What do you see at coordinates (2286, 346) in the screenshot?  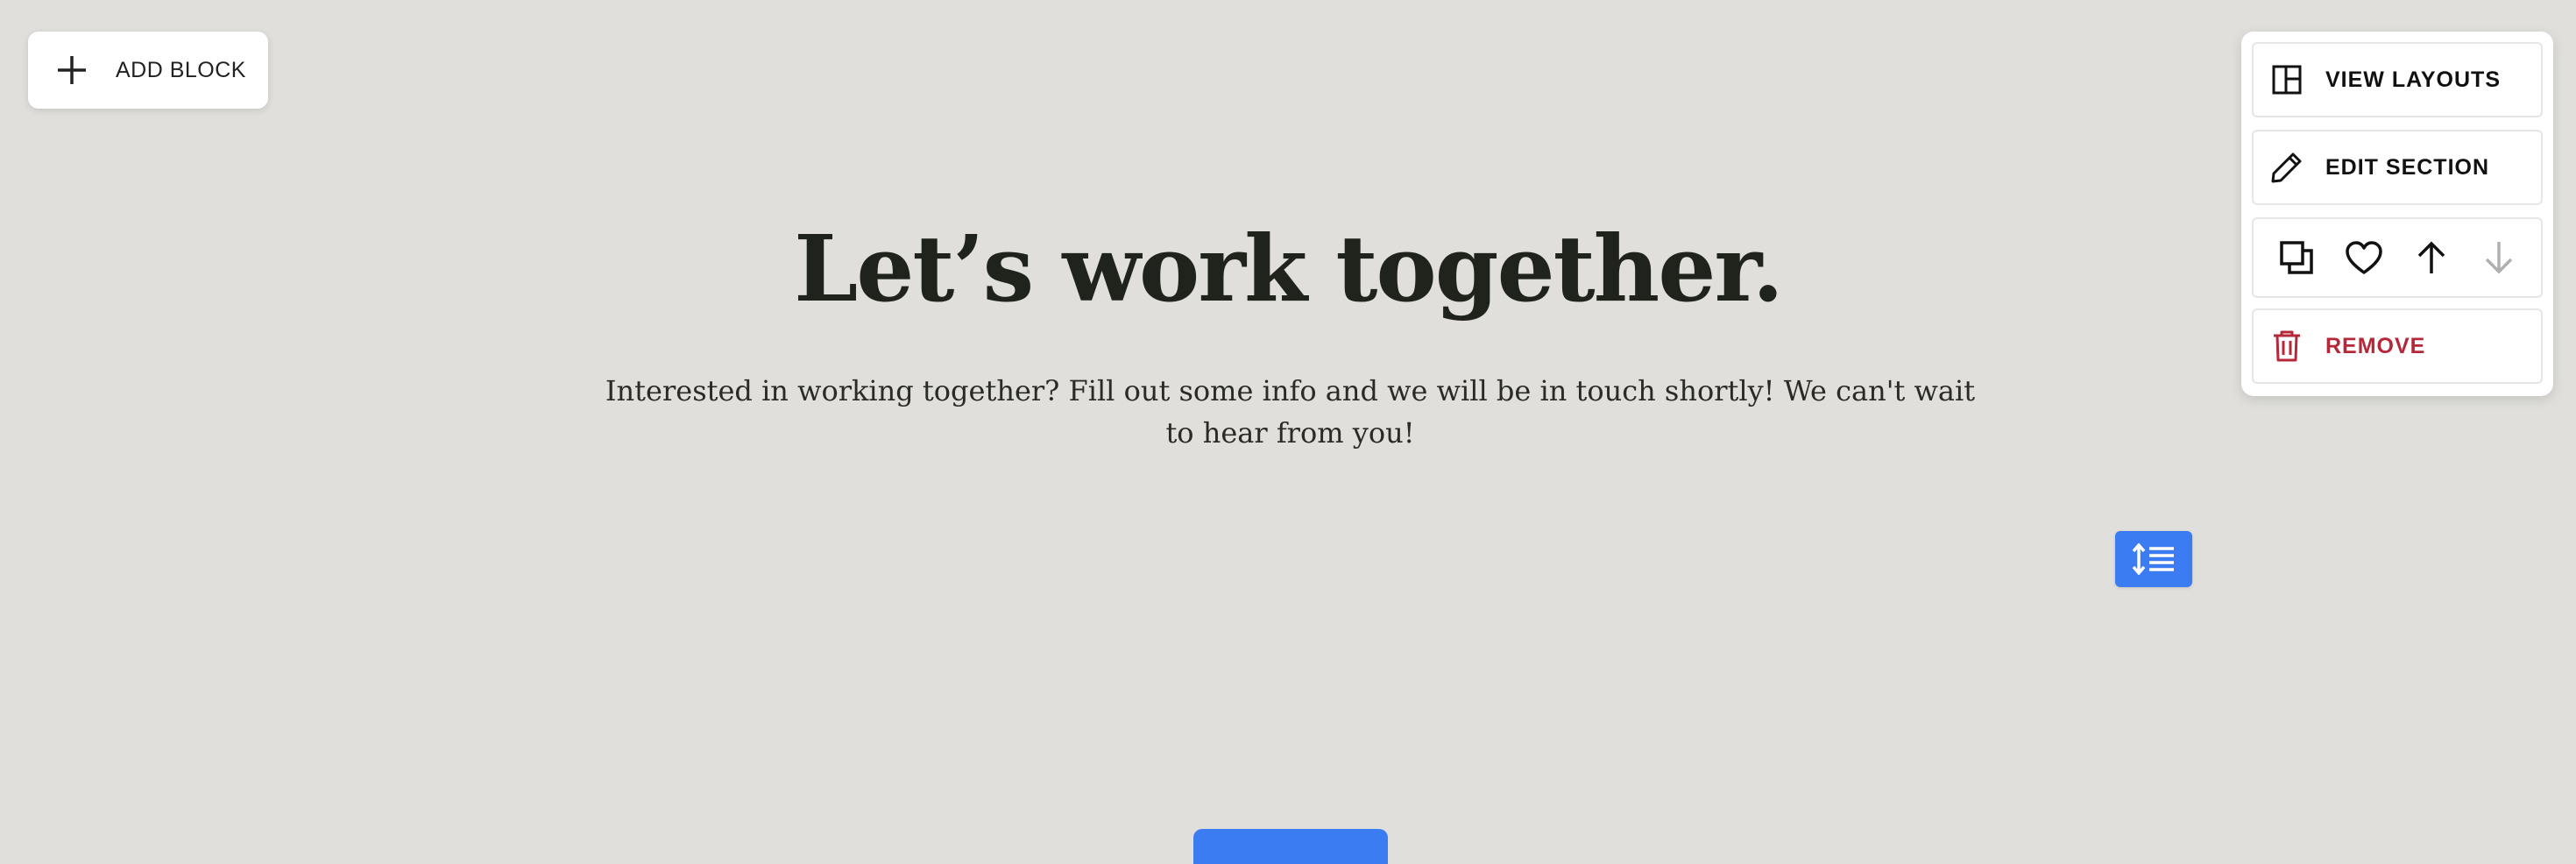 I see `trash-icon` at bounding box center [2286, 346].